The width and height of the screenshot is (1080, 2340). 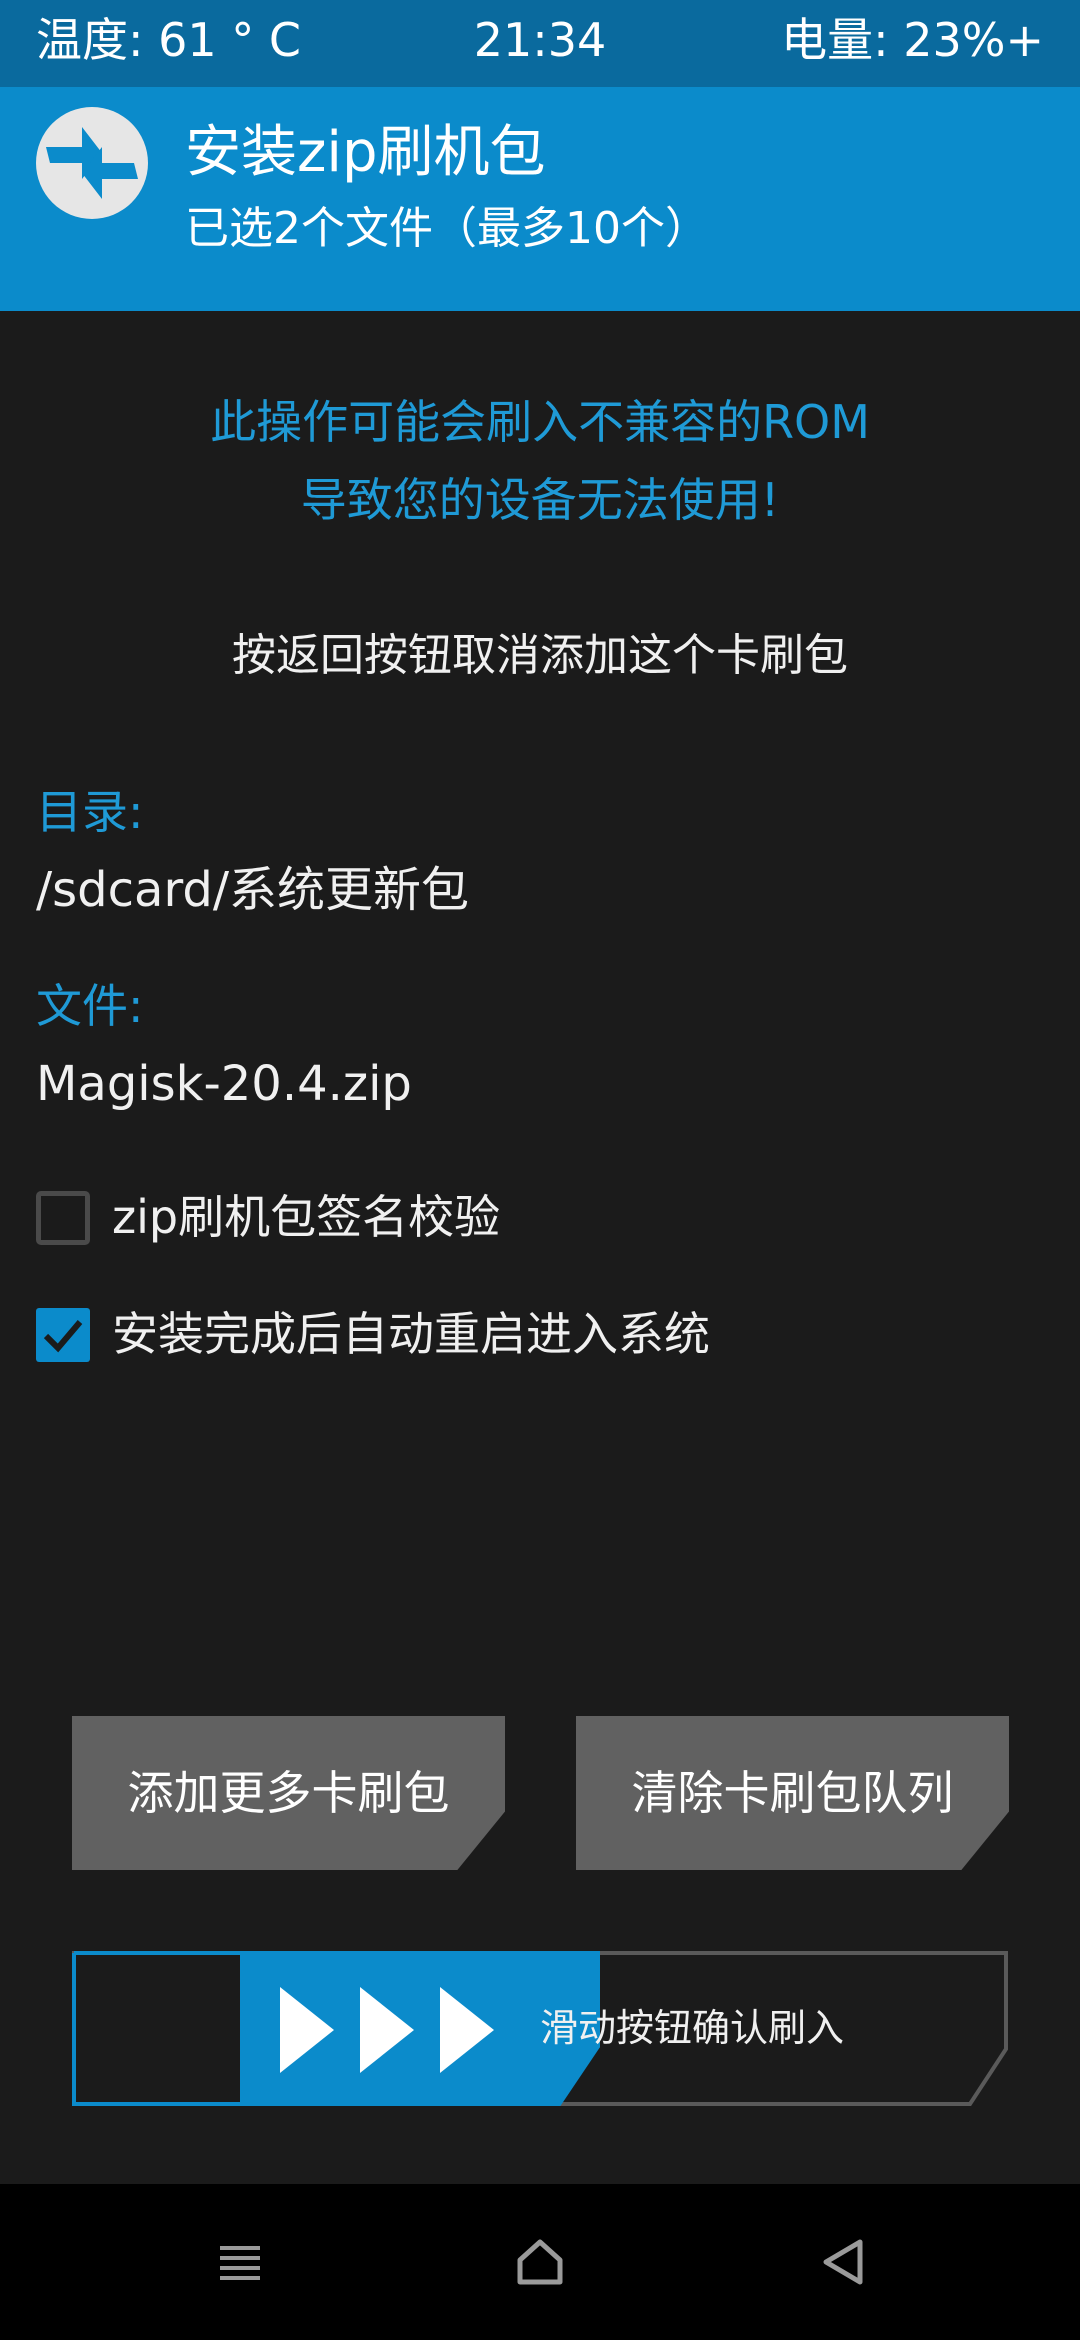 What do you see at coordinates (540, 500) in the screenshot?
I see `warning-line-2: 导致您的设备无法使用!` at bounding box center [540, 500].